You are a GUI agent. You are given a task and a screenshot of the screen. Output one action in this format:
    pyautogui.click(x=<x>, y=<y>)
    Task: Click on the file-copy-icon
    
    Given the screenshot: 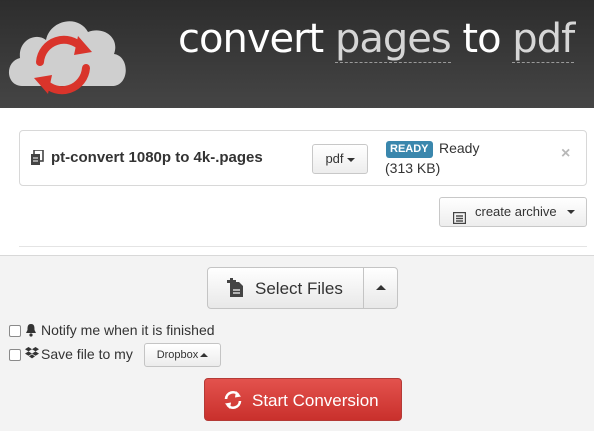 What is the action you would take?
    pyautogui.click(x=37, y=160)
    